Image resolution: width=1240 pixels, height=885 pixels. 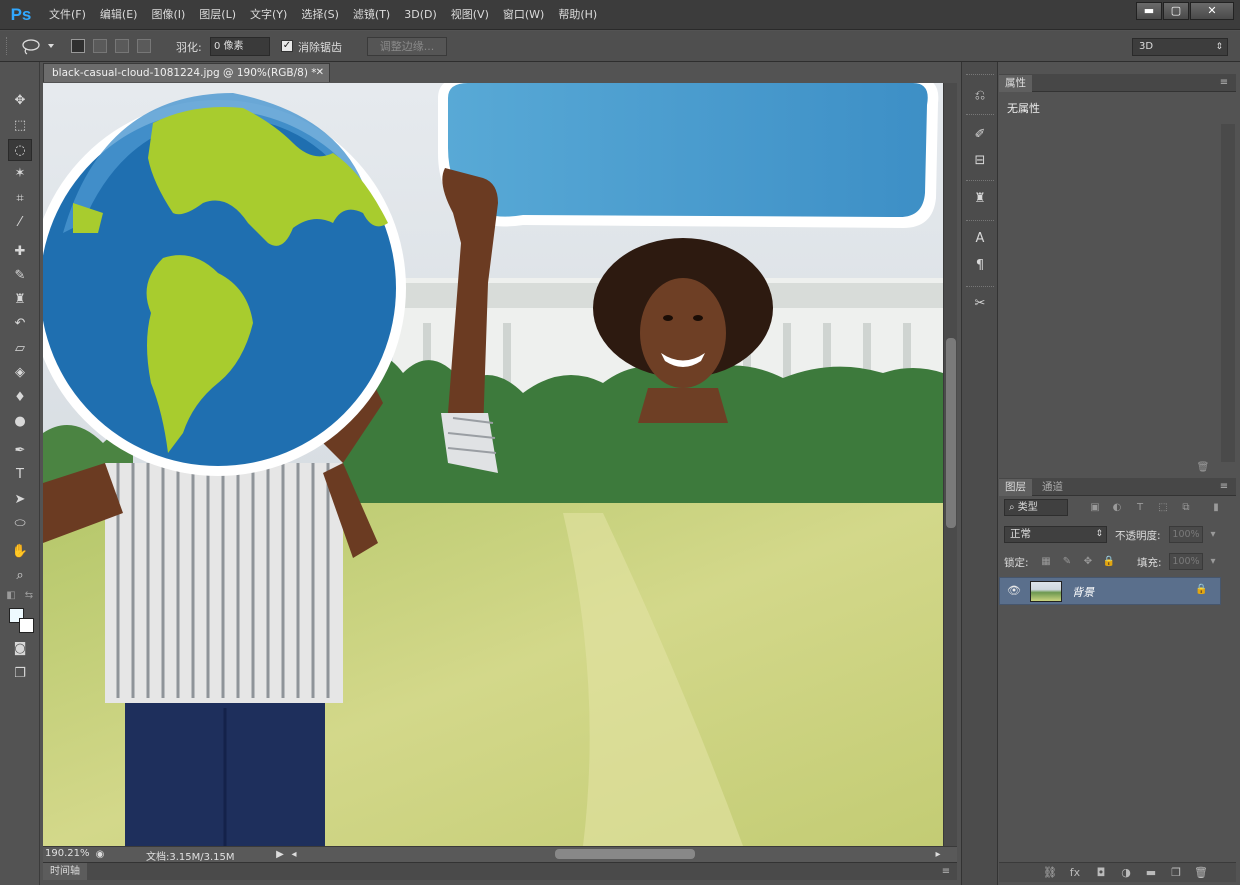 What do you see at coordinates (625, 854) in the screenshot?
I see `horizontal-scroll-thumb` at bounding box center [625, 854].